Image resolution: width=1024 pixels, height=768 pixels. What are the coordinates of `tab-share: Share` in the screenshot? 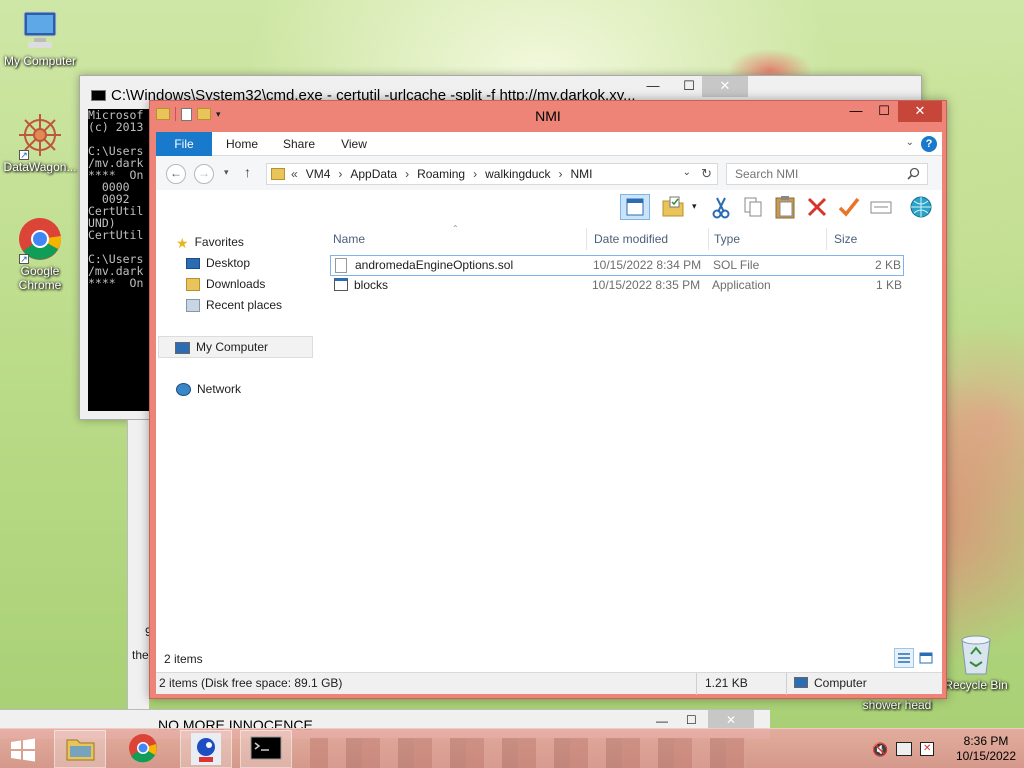 It's located at (299, 144).